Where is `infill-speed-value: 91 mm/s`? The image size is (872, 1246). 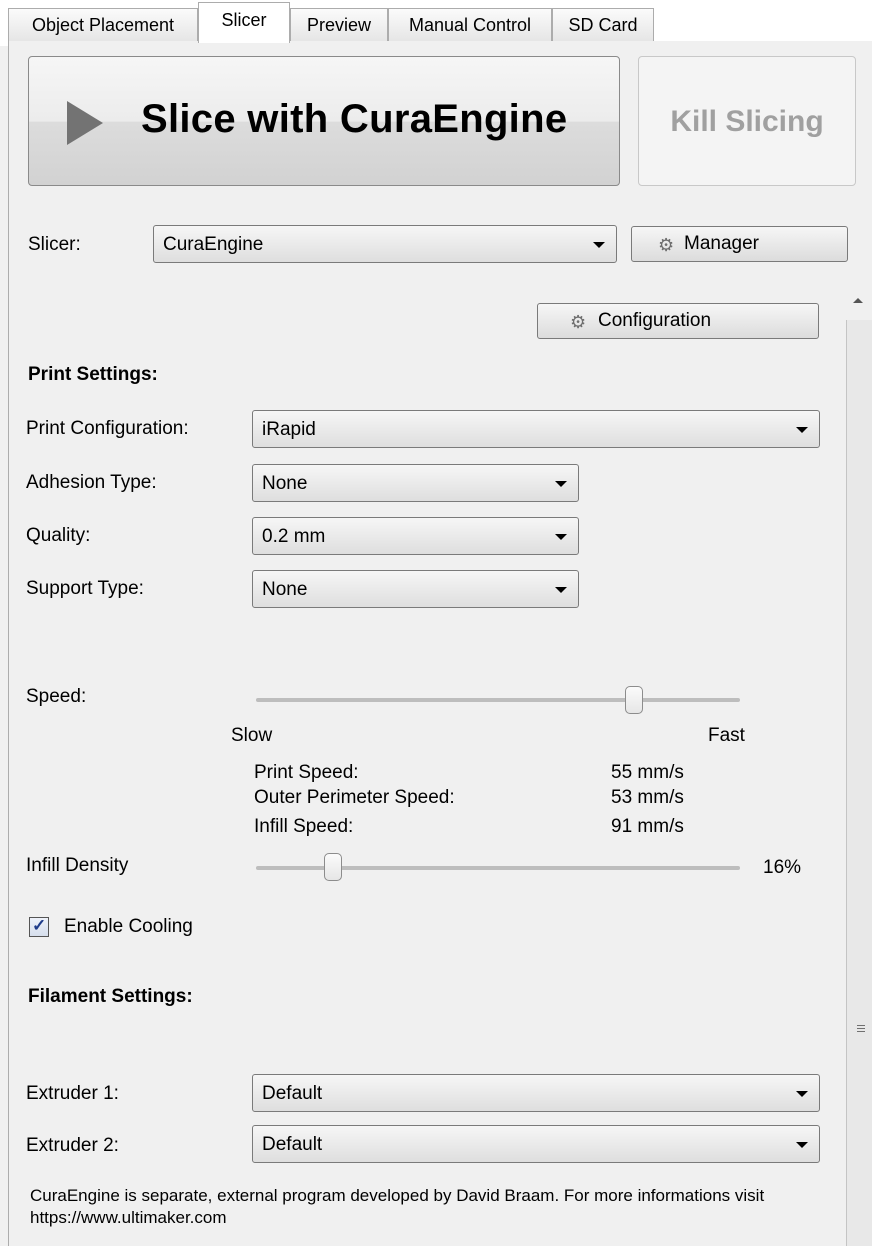
infill-speed-value: 91 mm/s is located at coordinates (647, 826).